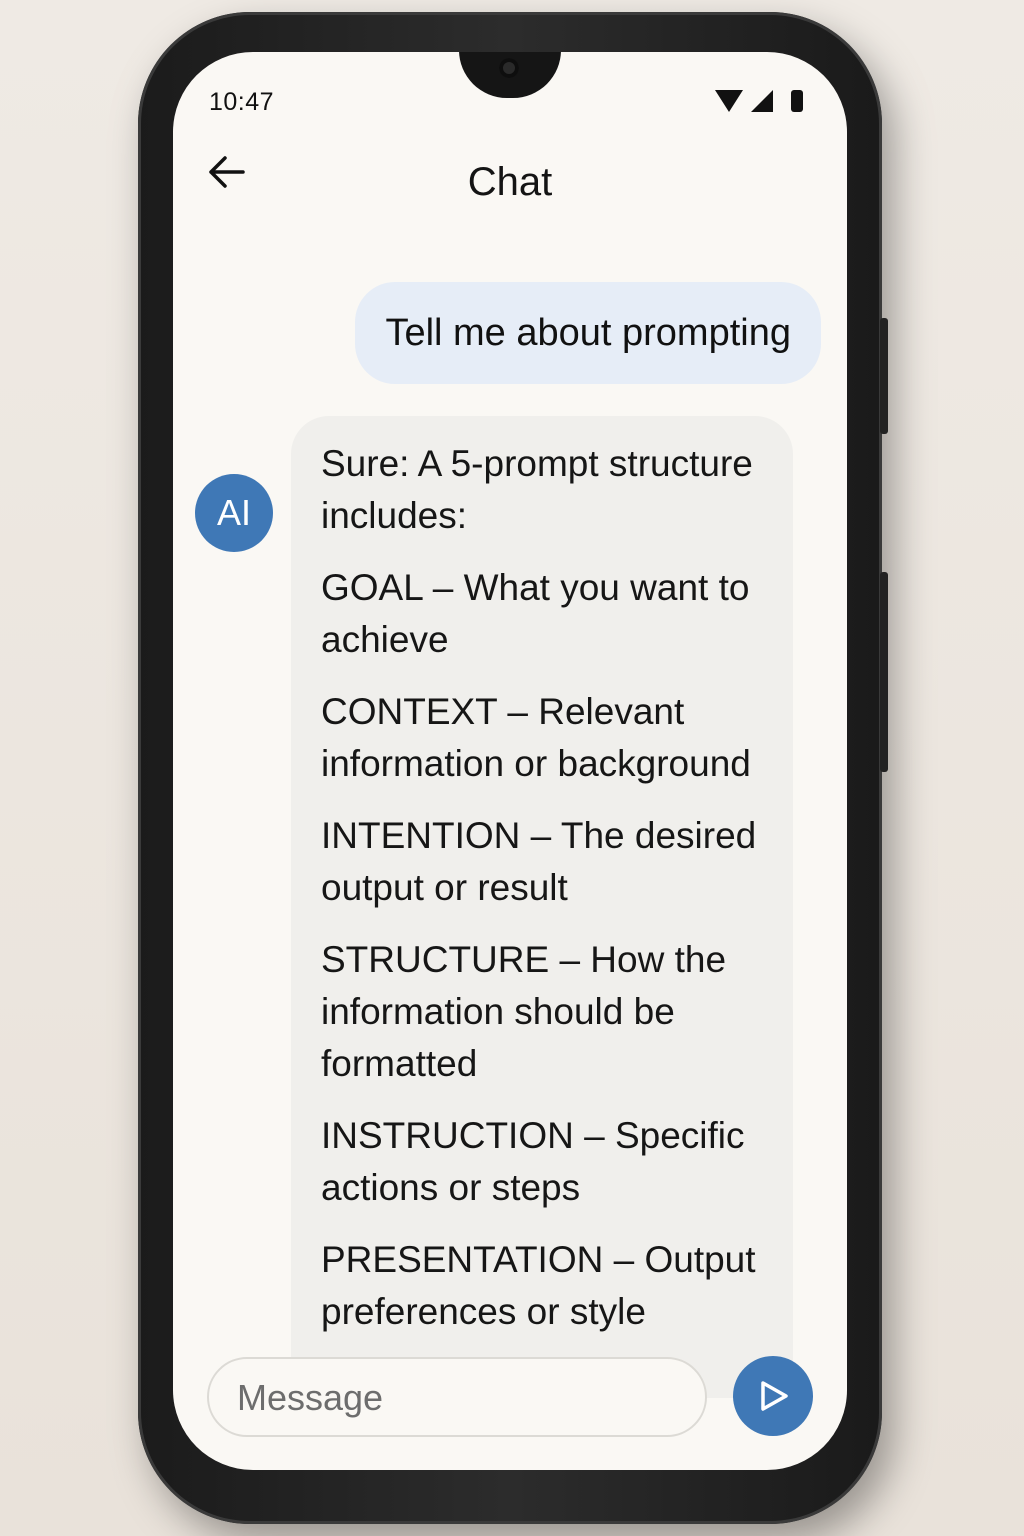  Describe the element at coordinates (234, 513) in the screenshot. I see `ai-avatar: AI` at that location.